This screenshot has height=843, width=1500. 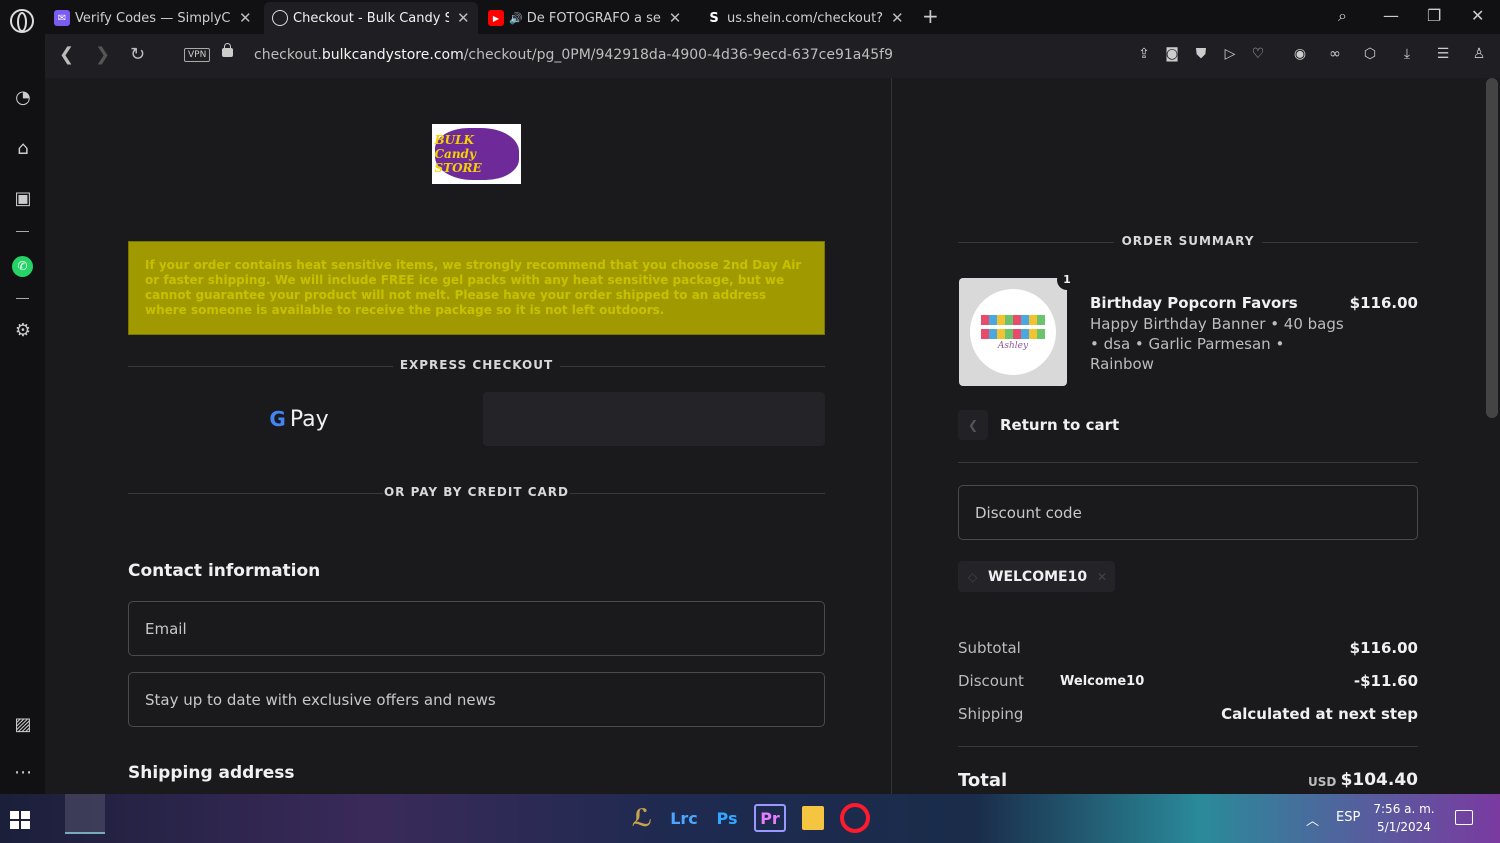 What do you see at coordinates (1188, 462) in the screenshot?
I see `summary-divider` at bounding box center [1188, 462].